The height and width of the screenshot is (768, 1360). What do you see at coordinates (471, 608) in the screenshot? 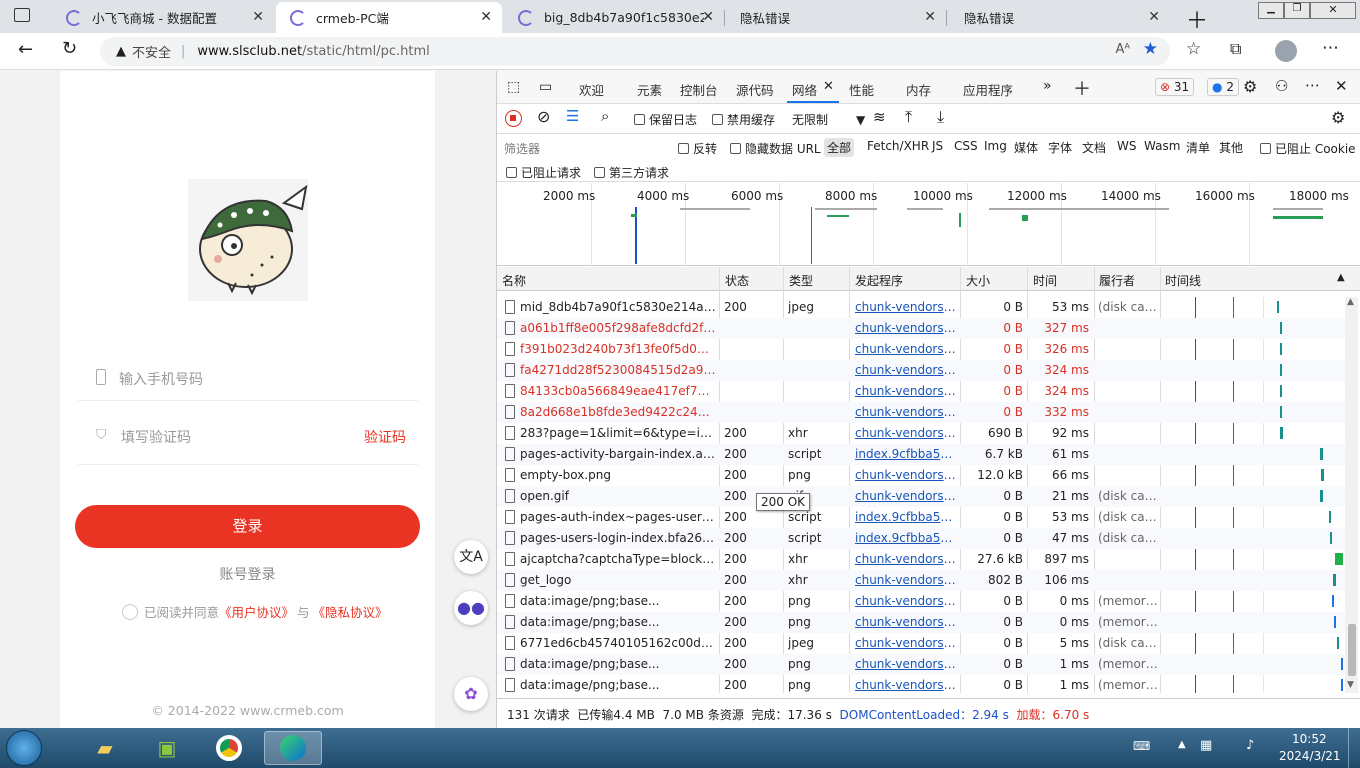
I see `assistant-floating-icon: ●●` at bounding box center [471, 608].